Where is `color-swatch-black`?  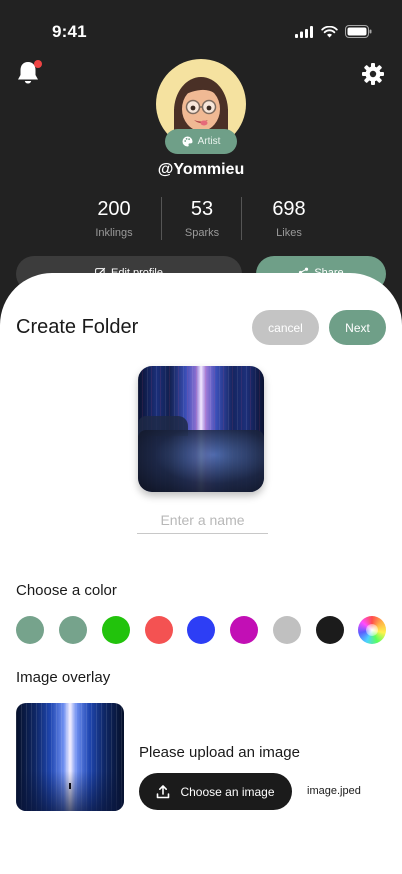
color-swatch-black is located at coordinates (330, 630).